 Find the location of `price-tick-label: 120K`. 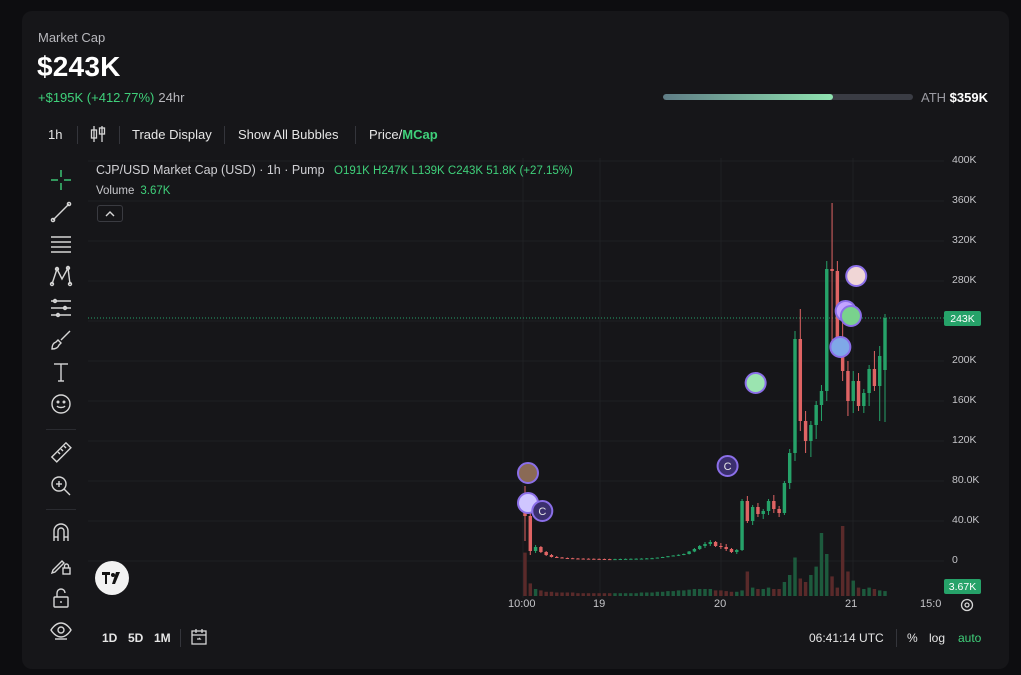

price-tick-label: 120K is located at coordinates (964, 440).